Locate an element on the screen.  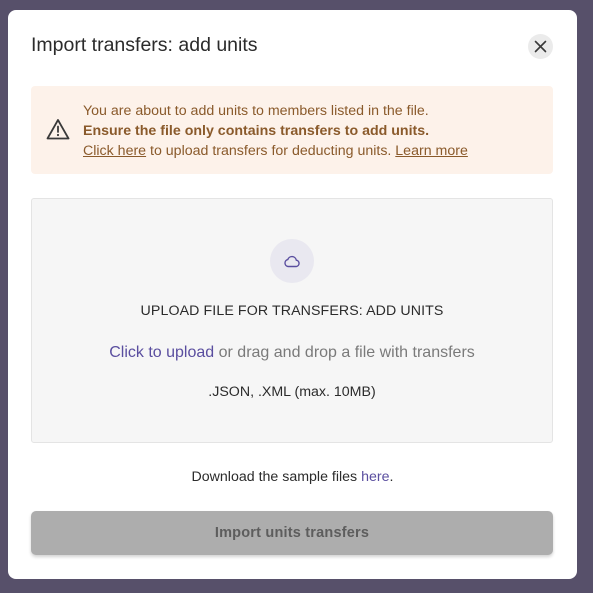
click-to-upload-link: Click to upload is located at coordinates (161, 352).